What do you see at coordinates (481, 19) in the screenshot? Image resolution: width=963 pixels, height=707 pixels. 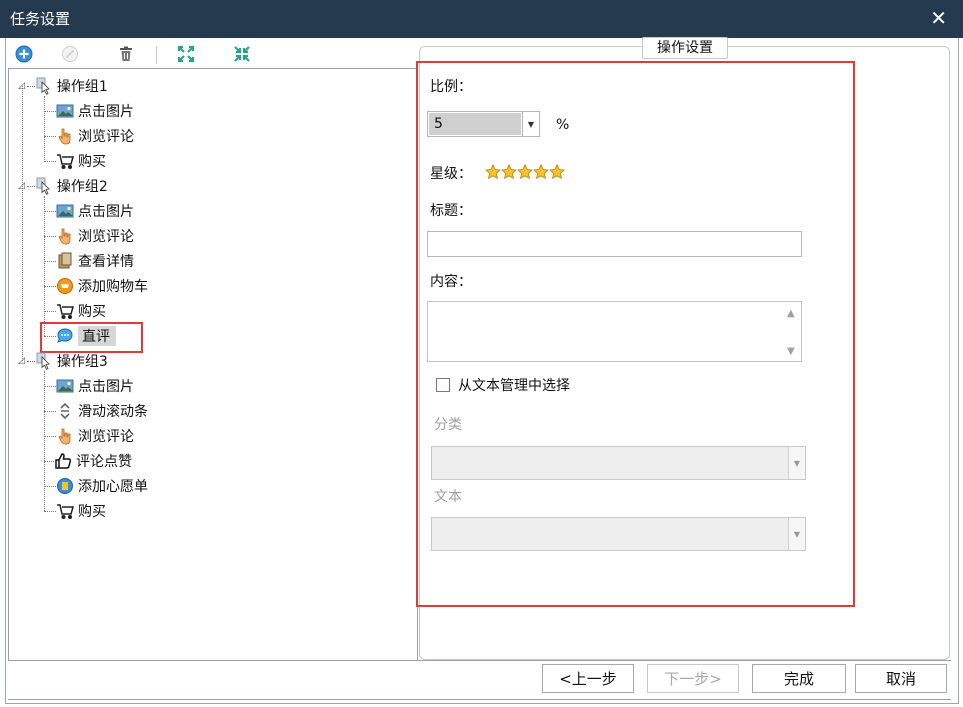 I see `title-bar: 任务设置 ✕` at bounding box center [481, 19].